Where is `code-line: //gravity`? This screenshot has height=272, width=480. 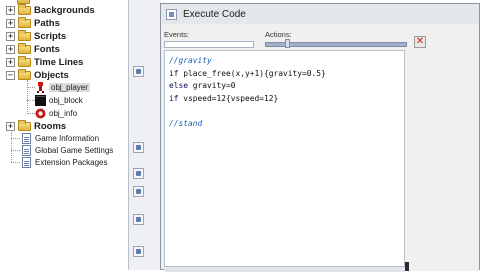 code-line: //gravity is located at coordinates (190, 60).